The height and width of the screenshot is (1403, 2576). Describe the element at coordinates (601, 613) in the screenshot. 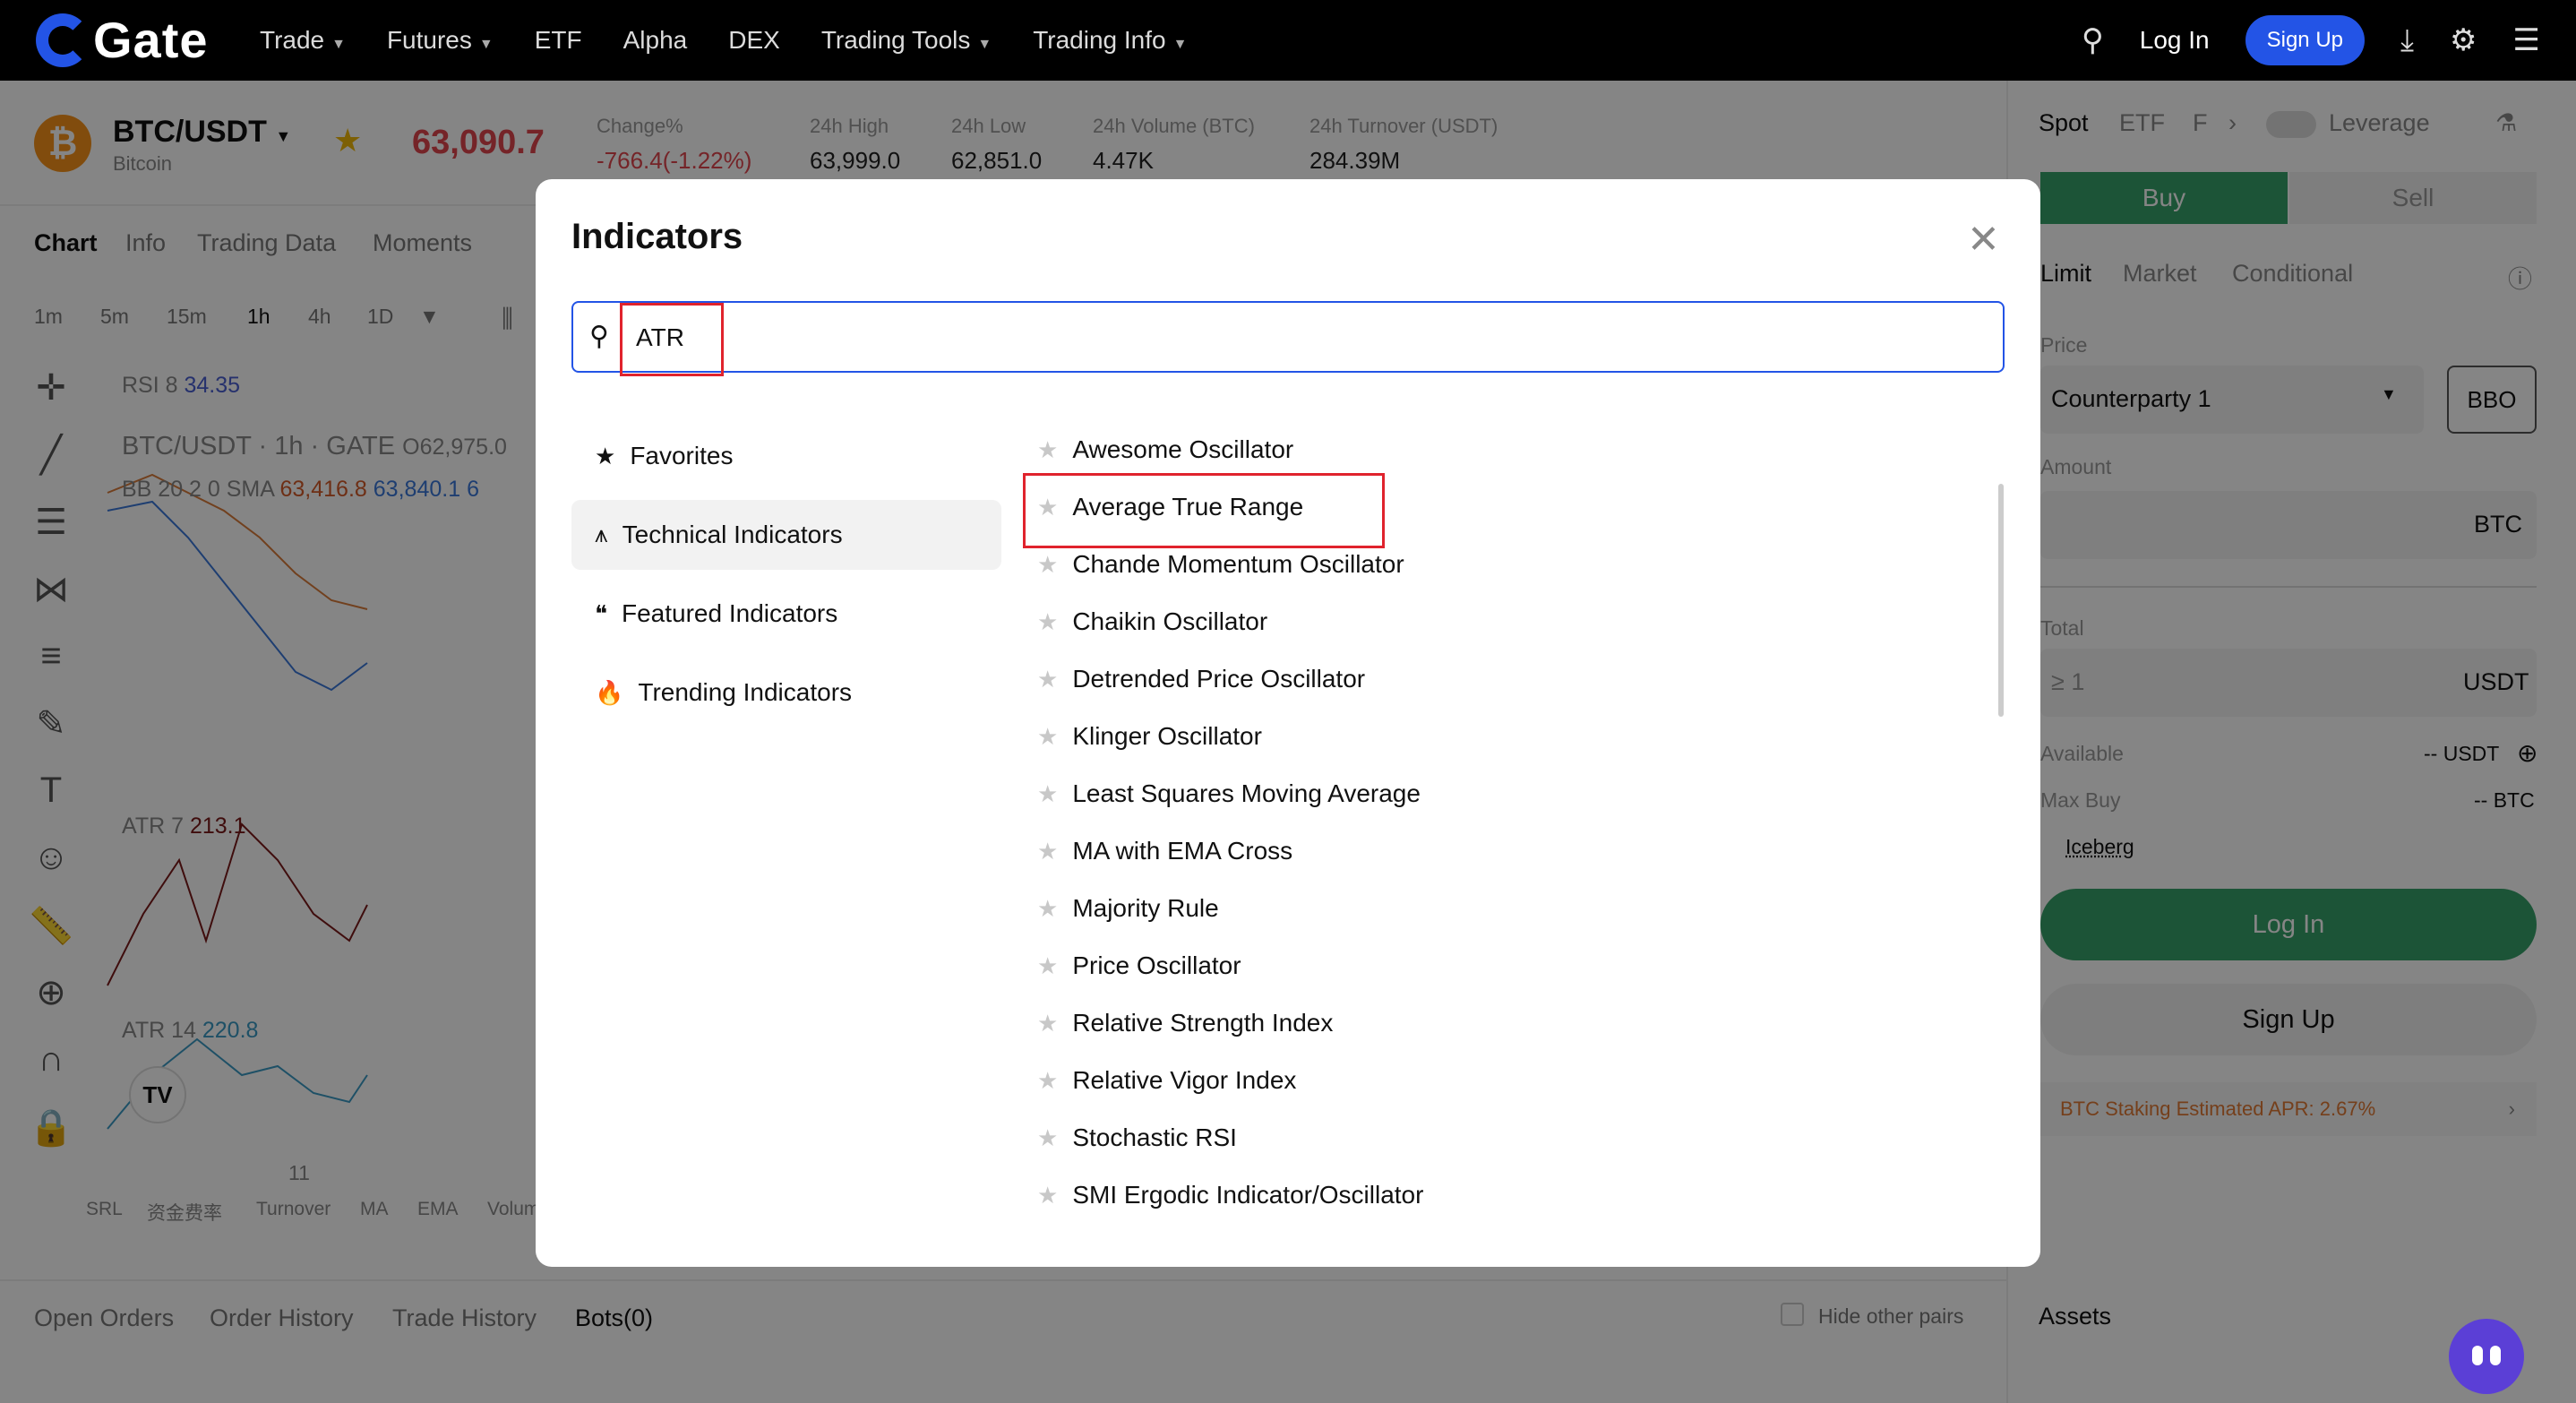

I see `quote-icon: ❝` at that location.